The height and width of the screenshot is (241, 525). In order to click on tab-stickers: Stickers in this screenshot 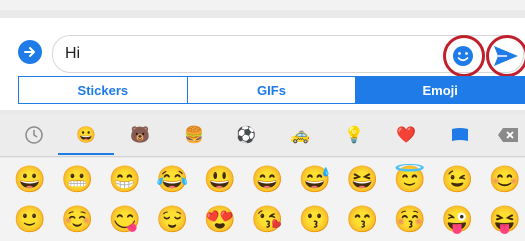, I will do `click(103, 90)`.